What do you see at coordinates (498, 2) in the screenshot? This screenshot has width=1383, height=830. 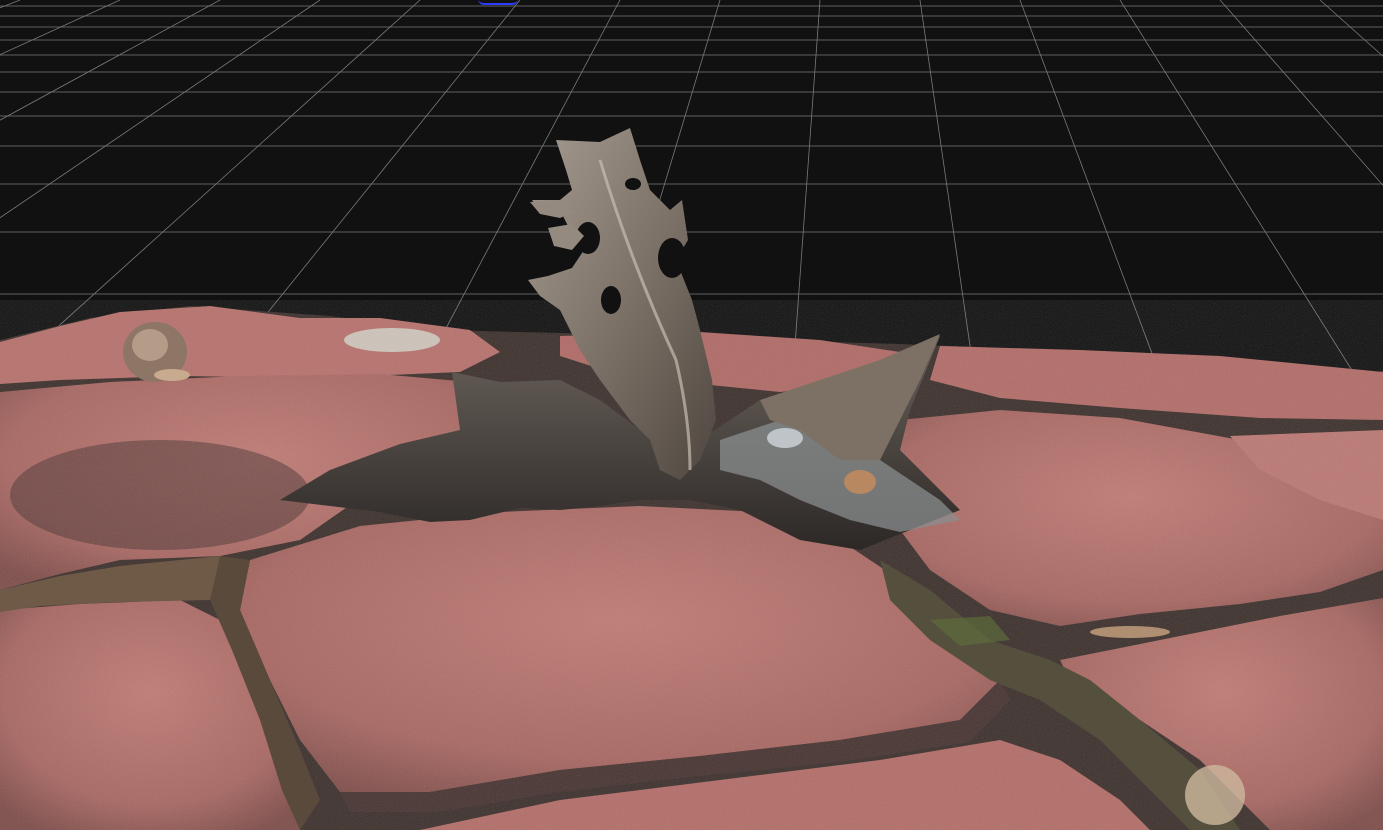 I see `view-gizmo-marker` at bounding box center [498, 2].